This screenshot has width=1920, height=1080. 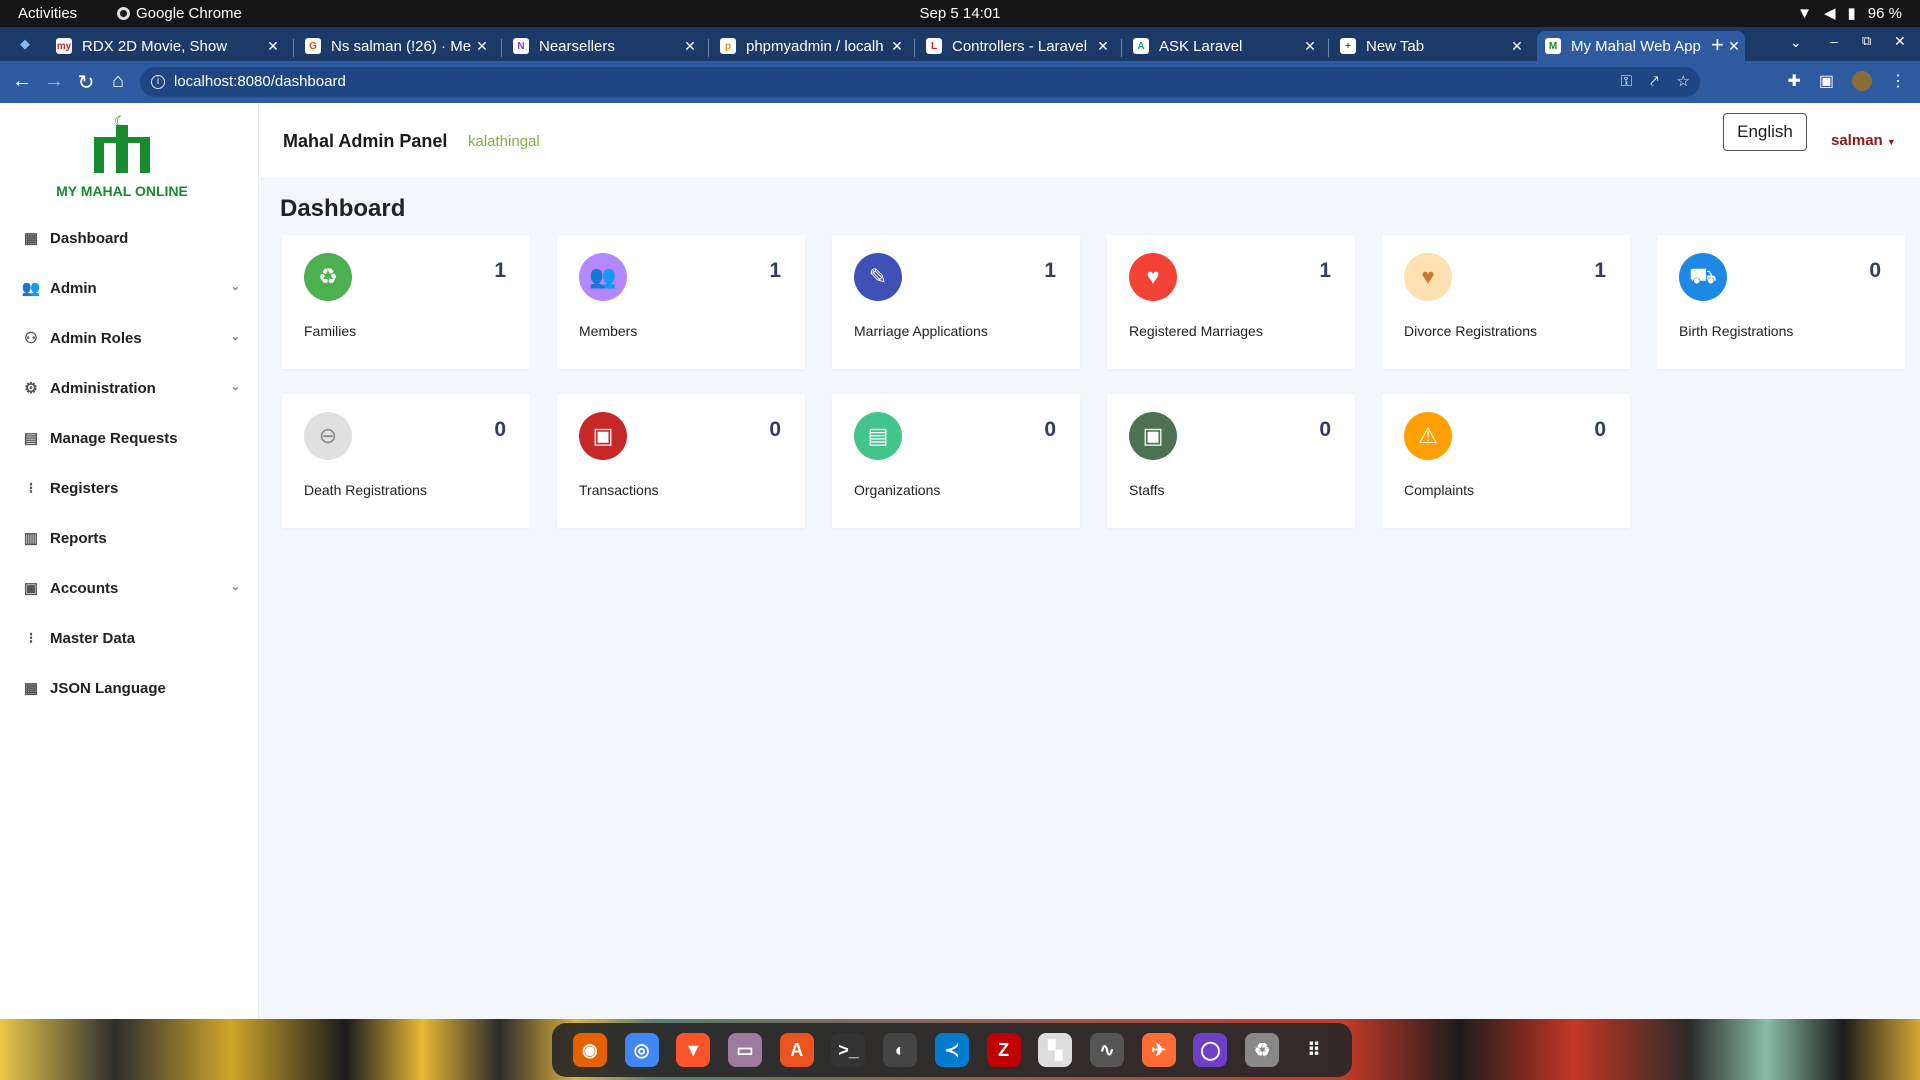 I want to click on sidebar-item-label: JSON Language, so click(x=108, y=688).